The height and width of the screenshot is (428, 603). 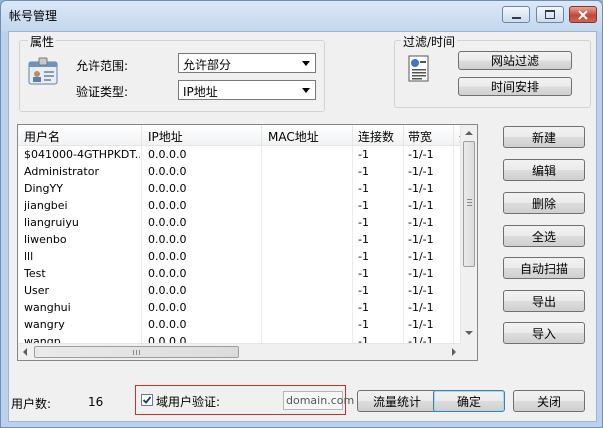 What do you see at coordinates (420, 136) in the screenshot?
I see `column-header-bandwidth: 带宽` at bounding box center [420, 136].